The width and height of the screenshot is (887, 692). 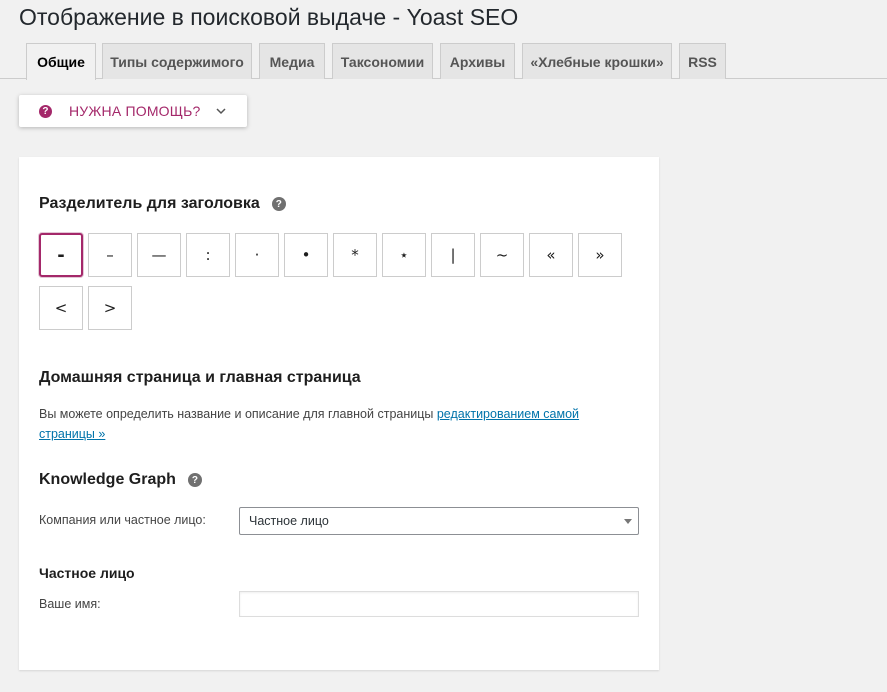 I want to click on tab-general: Общие, so click(x=61, y=61).